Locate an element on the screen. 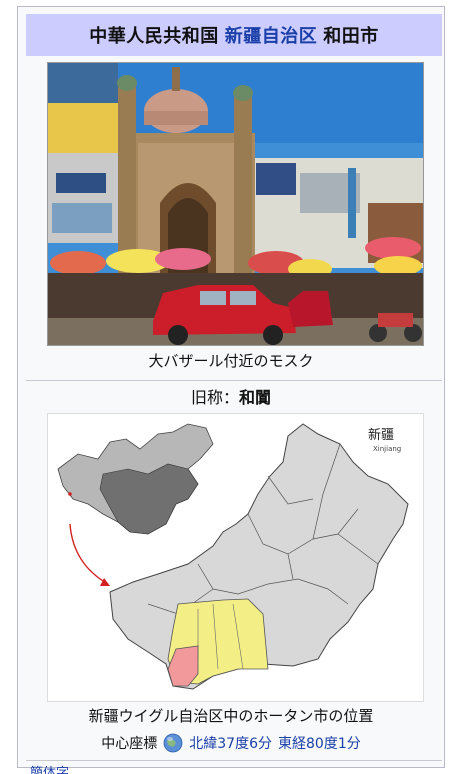  divider-bottom is located at coordinates (234, 760).